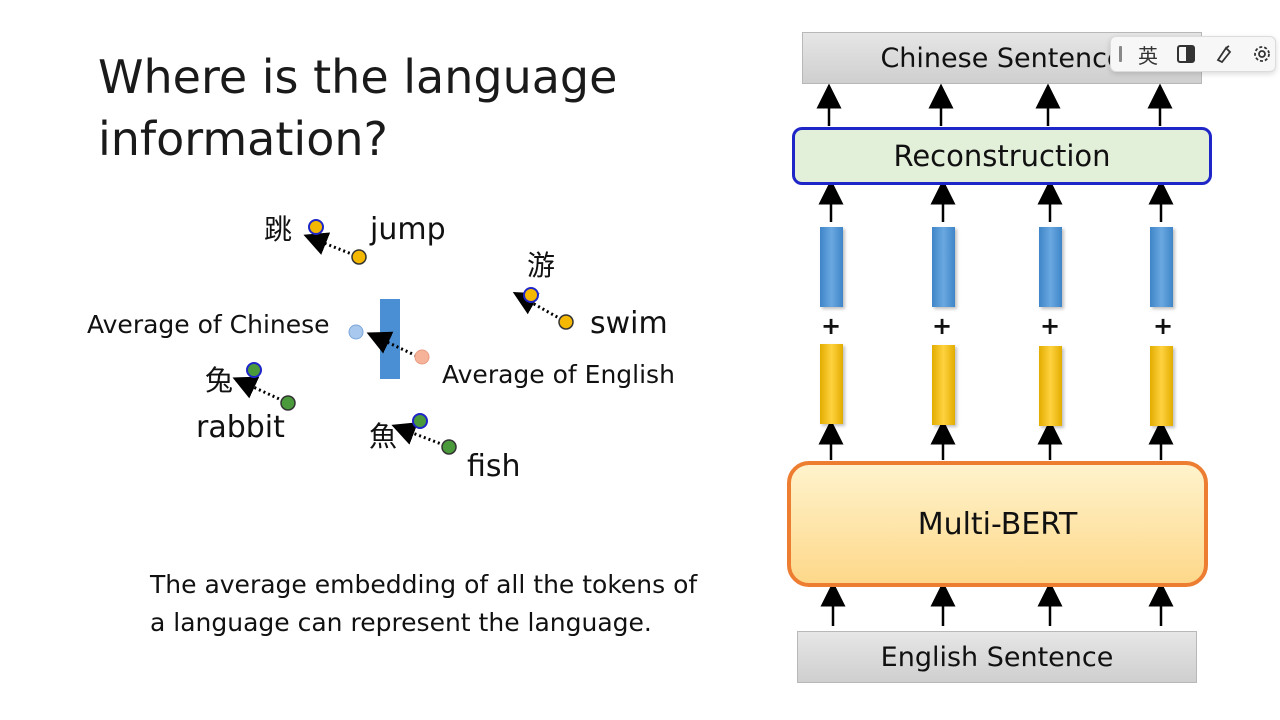 The width and height of the screenshot is (1280, 720). Describe the element at coordinates (254, 370) in the screenshot. I see `point-tu` at that location.